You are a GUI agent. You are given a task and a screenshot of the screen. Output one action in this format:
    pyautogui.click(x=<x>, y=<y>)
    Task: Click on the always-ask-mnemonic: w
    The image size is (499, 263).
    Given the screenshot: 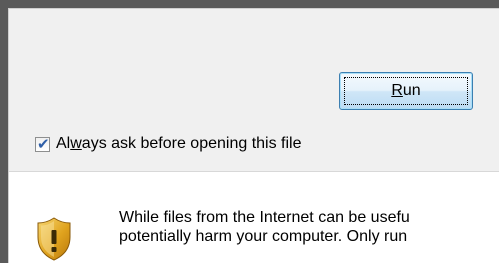 What is the action you would take?
    pyautogui.click(x=76, y=143)
    